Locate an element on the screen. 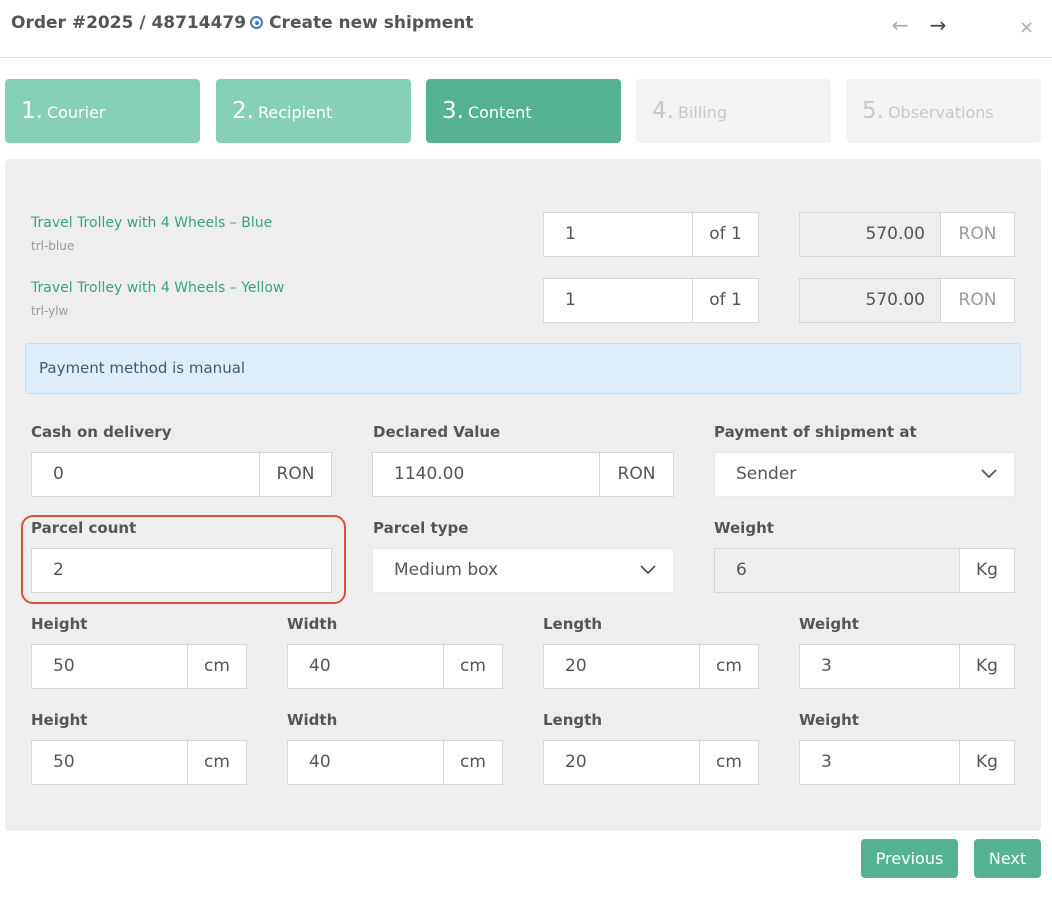 This screenshot has height=908, width=1052. step-label: Recipient is located at coordinates (295, 112).